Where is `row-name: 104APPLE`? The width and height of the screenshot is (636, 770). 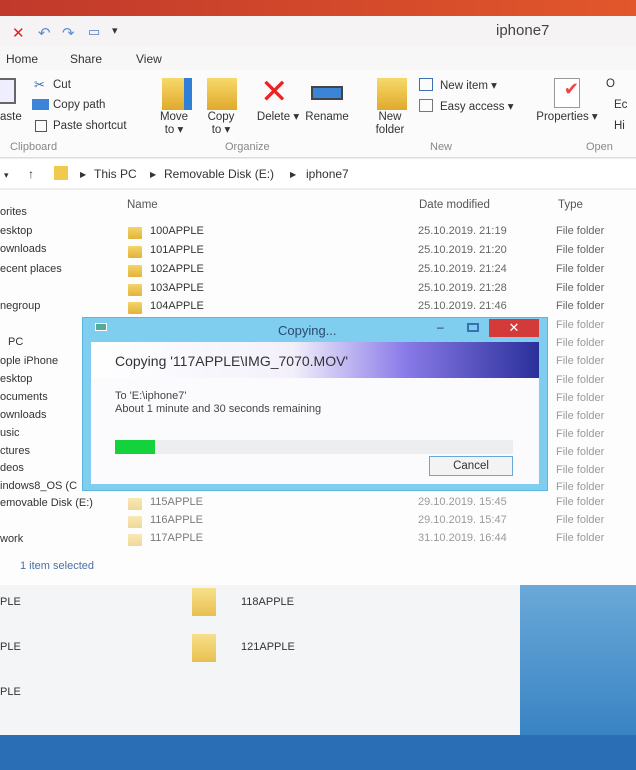
row-name: 104APPLE is located at coordinates (177, 306).